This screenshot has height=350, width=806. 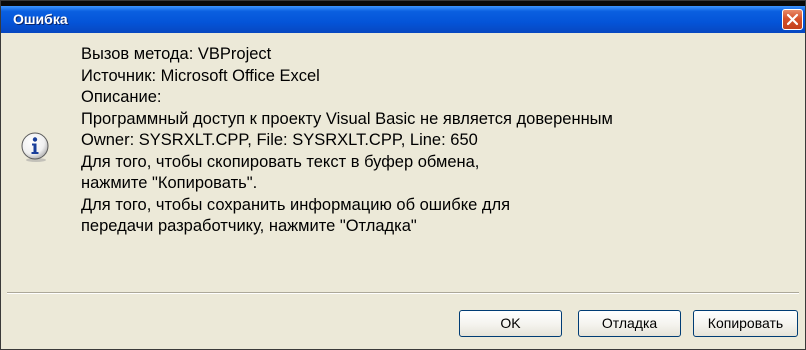 I want to click on title-bar: Ошибка, so click(x=403, y=19).